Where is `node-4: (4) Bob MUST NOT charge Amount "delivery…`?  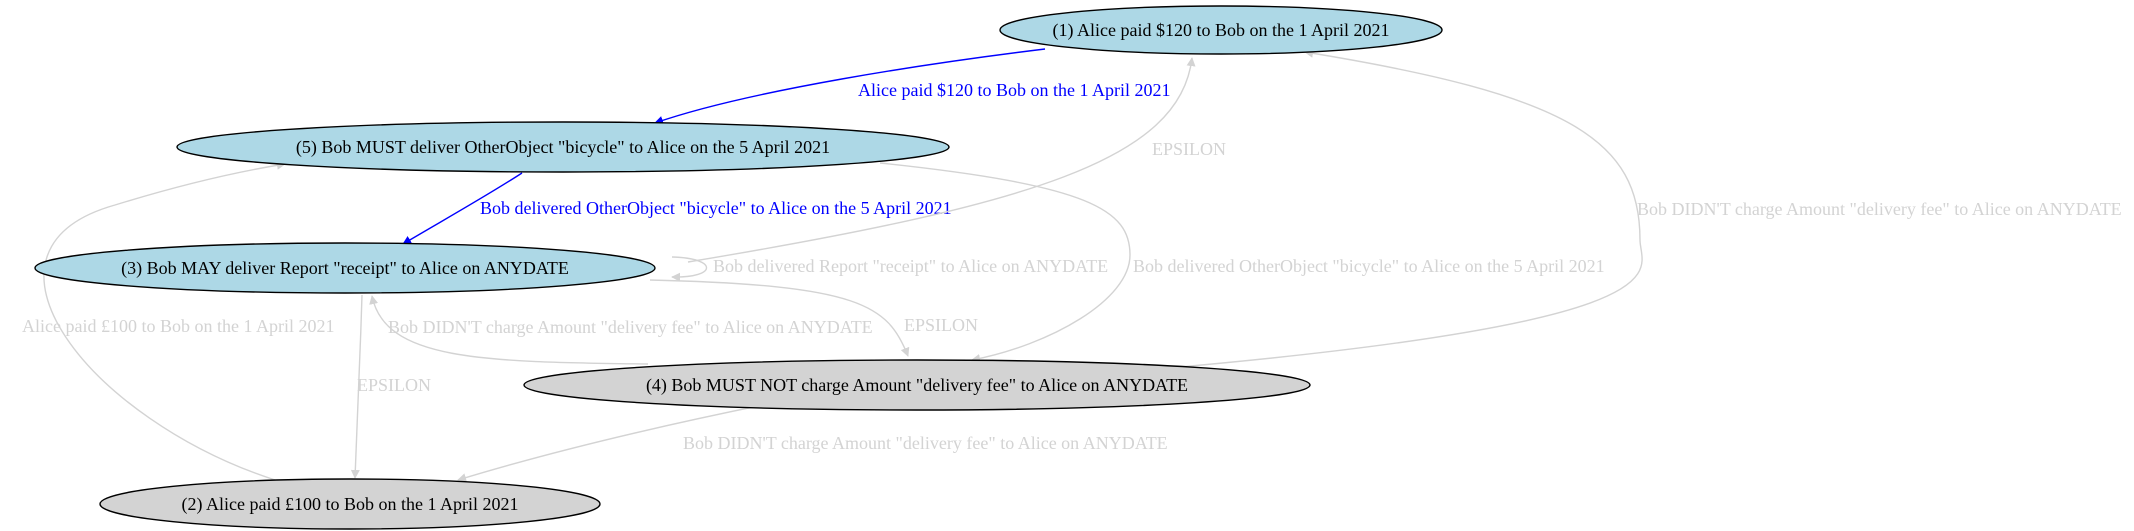 node-4: (4) Bob MUST NOT charge Amount "delivery… is located at coordinates (917, 385).